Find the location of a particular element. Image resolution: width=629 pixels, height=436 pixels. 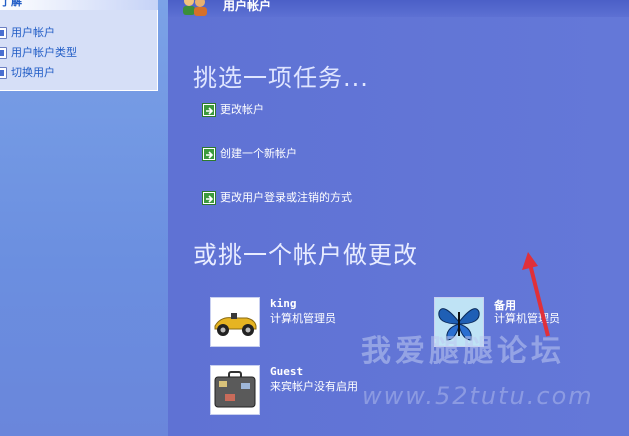

panel-title-bar: 用户帐户 is located at coordinates (398, 8).